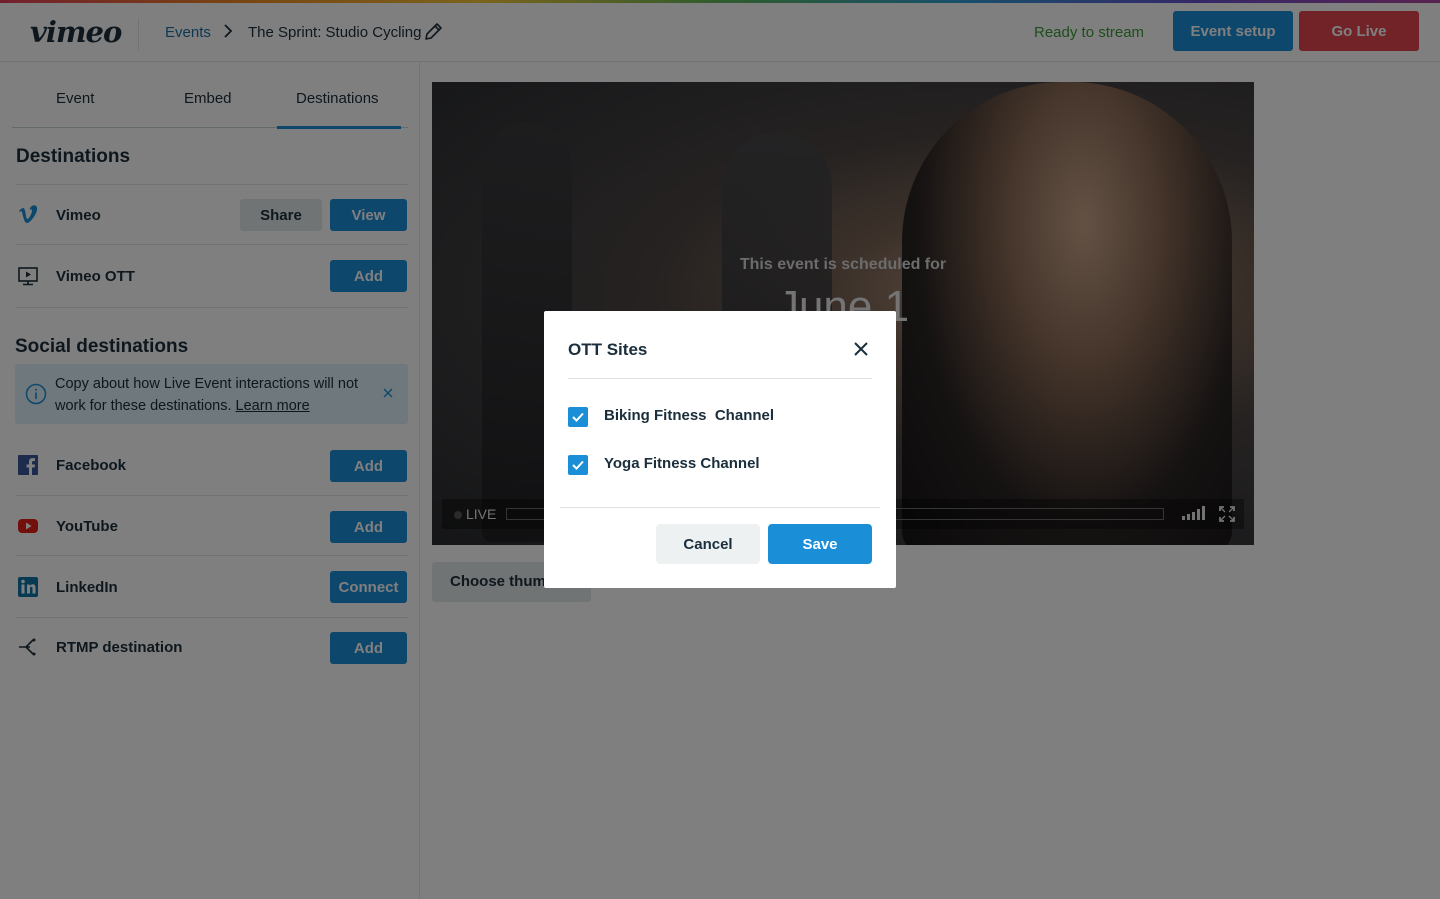 The image size is (1440, 899). Describe the element at coordinates (608, 349) in the screenshot. I see `modal-title: OTT Sites` at that location.